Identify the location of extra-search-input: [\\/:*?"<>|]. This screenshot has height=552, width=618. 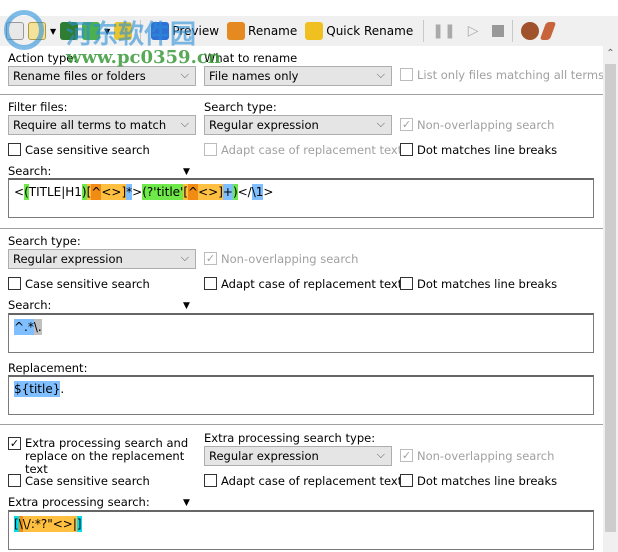
(301, 530).